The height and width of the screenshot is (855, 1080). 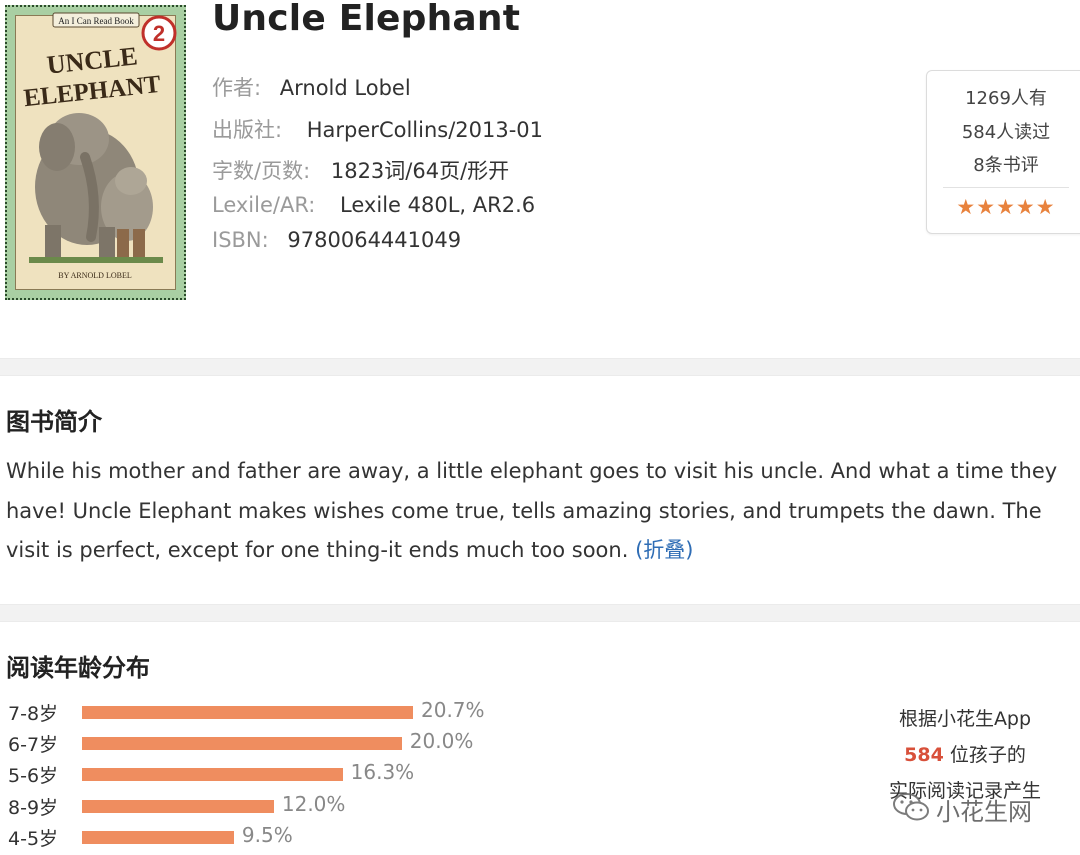 I want to click on note-line1: 根据小花生App, so click(x=965, y=719).